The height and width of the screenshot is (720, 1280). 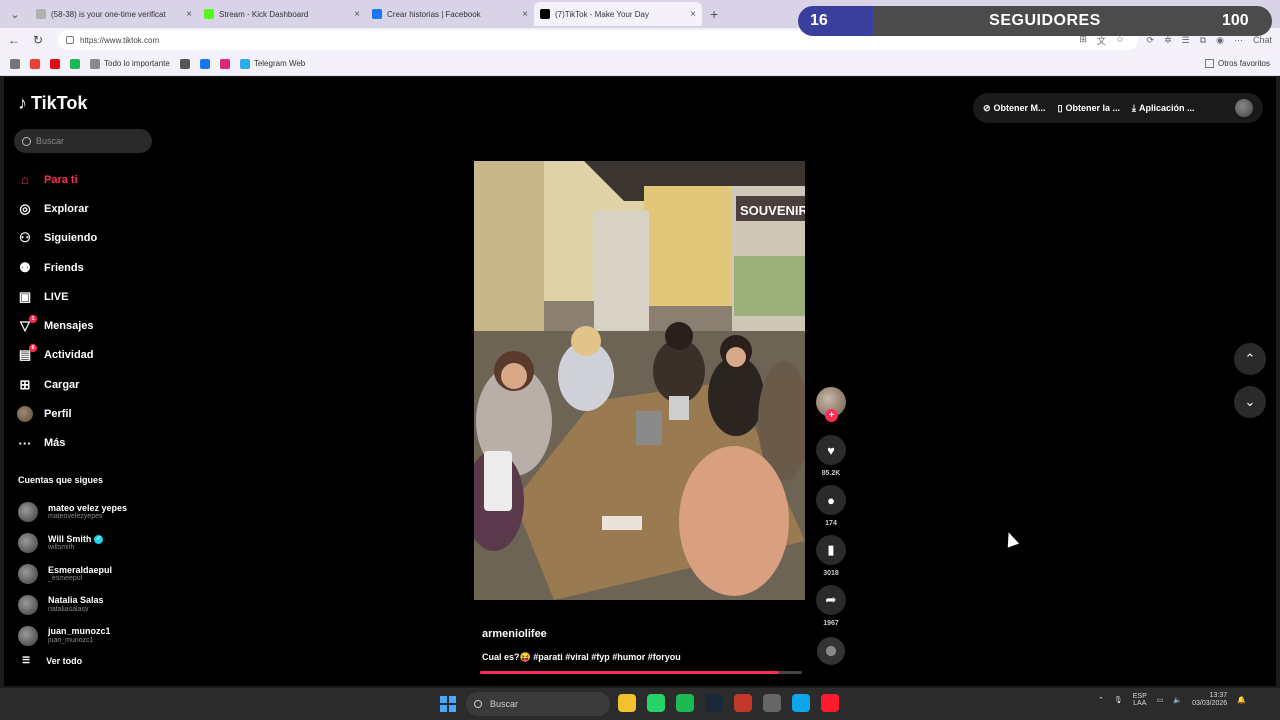 What do you see at coordinates (1168, 40) in the screenshot?
I see `extensions-icon: ✲` at bounding box center [1168, 40].